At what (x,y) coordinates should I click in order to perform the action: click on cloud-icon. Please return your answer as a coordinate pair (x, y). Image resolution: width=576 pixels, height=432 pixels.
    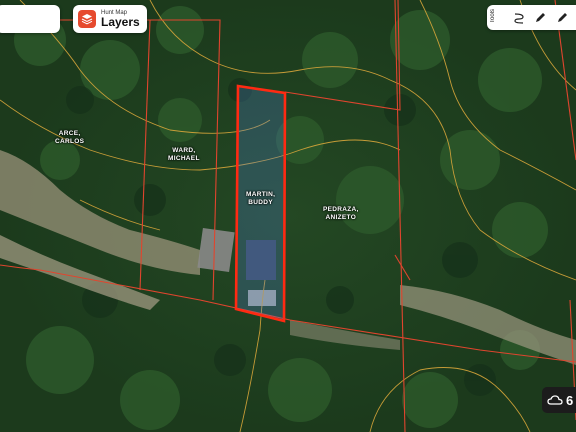
    Looking at the image, I should click on (555, 400).